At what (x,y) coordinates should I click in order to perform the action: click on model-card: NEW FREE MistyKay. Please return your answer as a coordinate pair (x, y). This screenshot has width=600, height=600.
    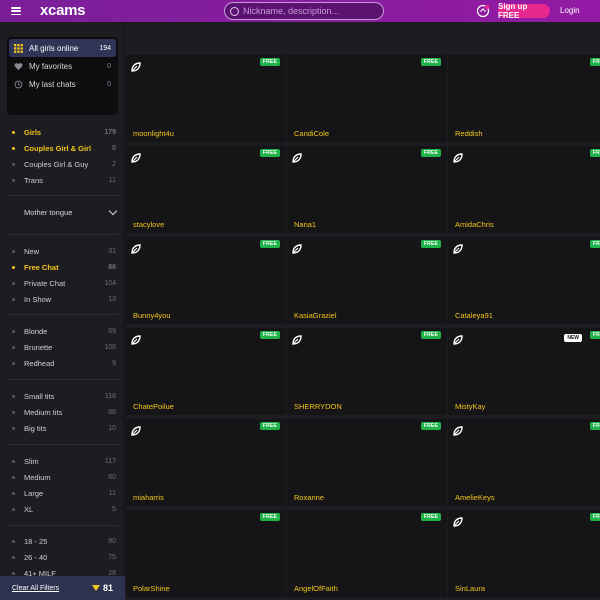
    Looking at the image, I should click on (524, 372).